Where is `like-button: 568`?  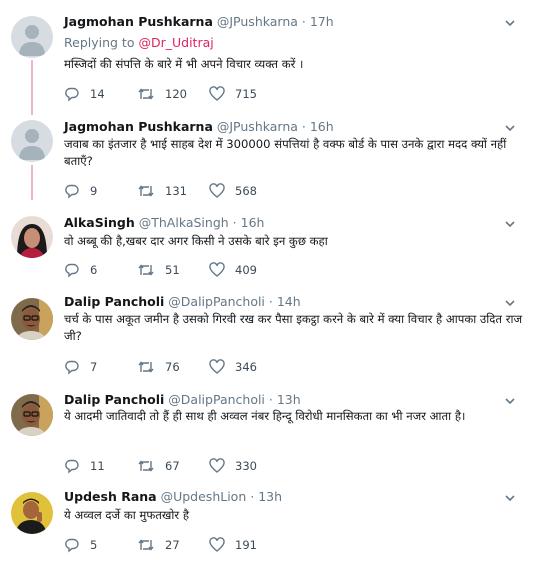 like-button: 568 is located at coordinates (233, 191).